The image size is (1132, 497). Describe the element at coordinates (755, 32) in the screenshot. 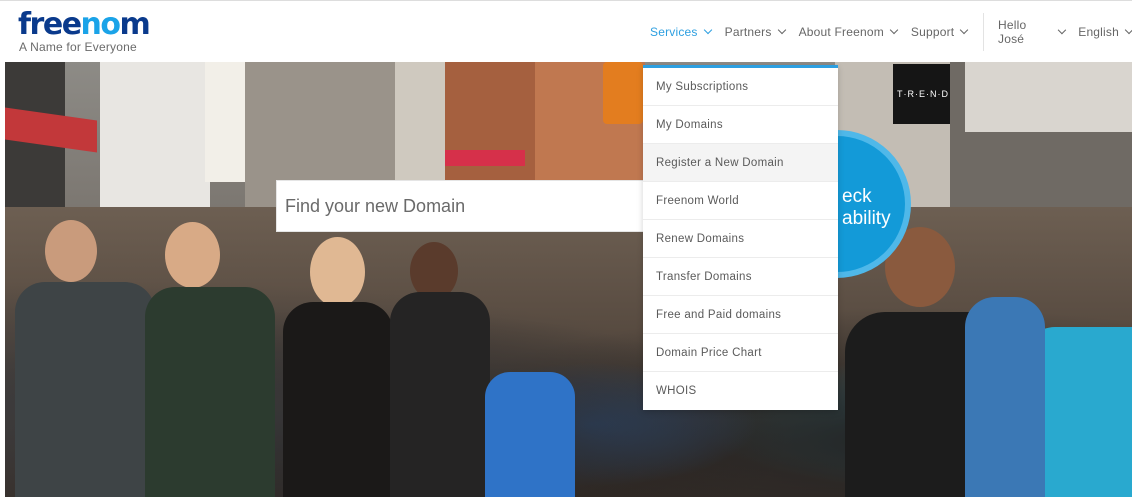

I see `nav-partners: Partners` at that location.